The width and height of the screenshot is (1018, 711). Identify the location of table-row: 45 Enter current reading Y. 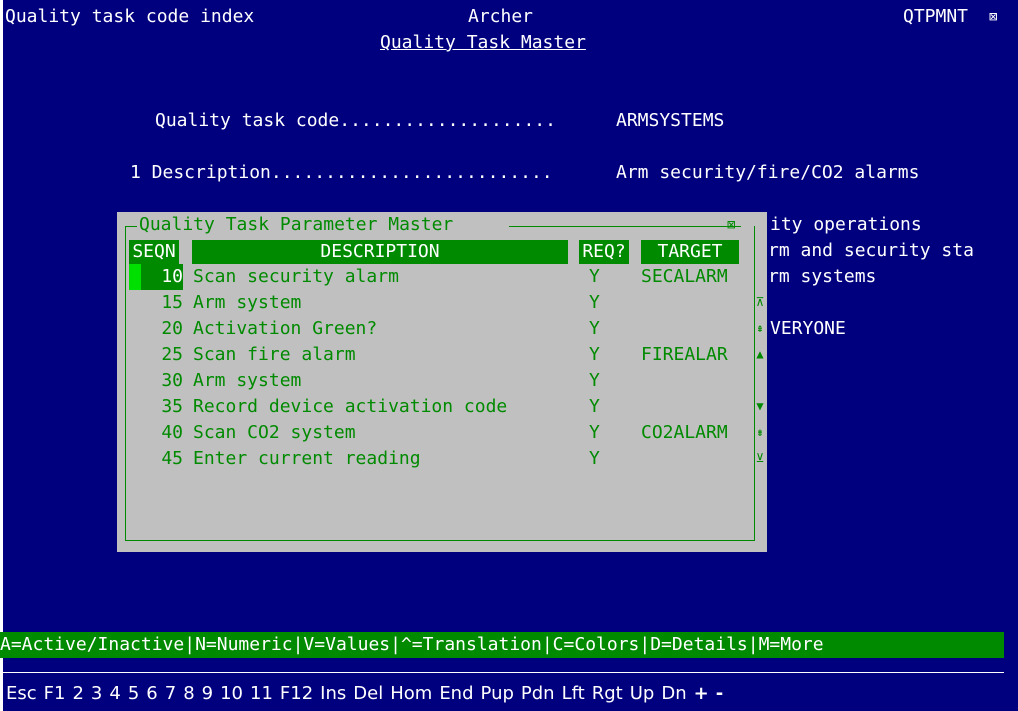
(437, 459).